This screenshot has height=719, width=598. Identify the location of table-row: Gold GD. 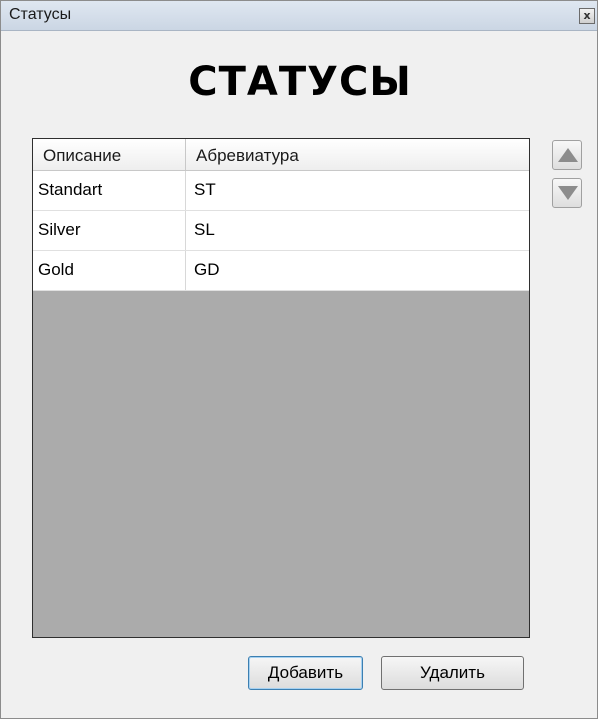
(281, 271).